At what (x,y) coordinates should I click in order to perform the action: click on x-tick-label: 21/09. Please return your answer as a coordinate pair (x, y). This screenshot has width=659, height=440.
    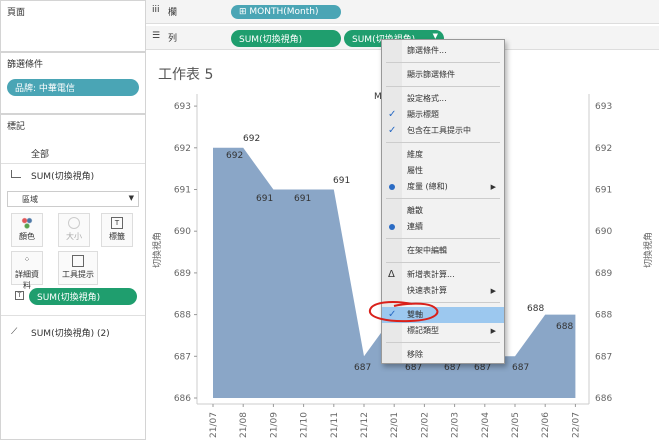
    Looking at the image, I should click on (274, 425).